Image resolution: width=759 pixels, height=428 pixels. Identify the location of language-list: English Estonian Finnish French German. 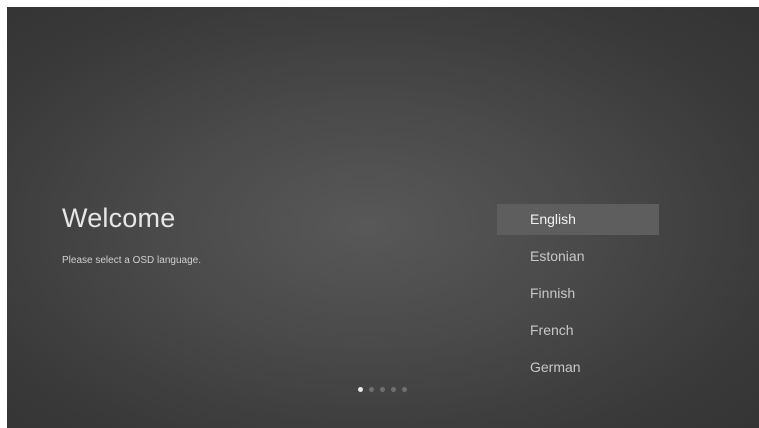
(578, 296).